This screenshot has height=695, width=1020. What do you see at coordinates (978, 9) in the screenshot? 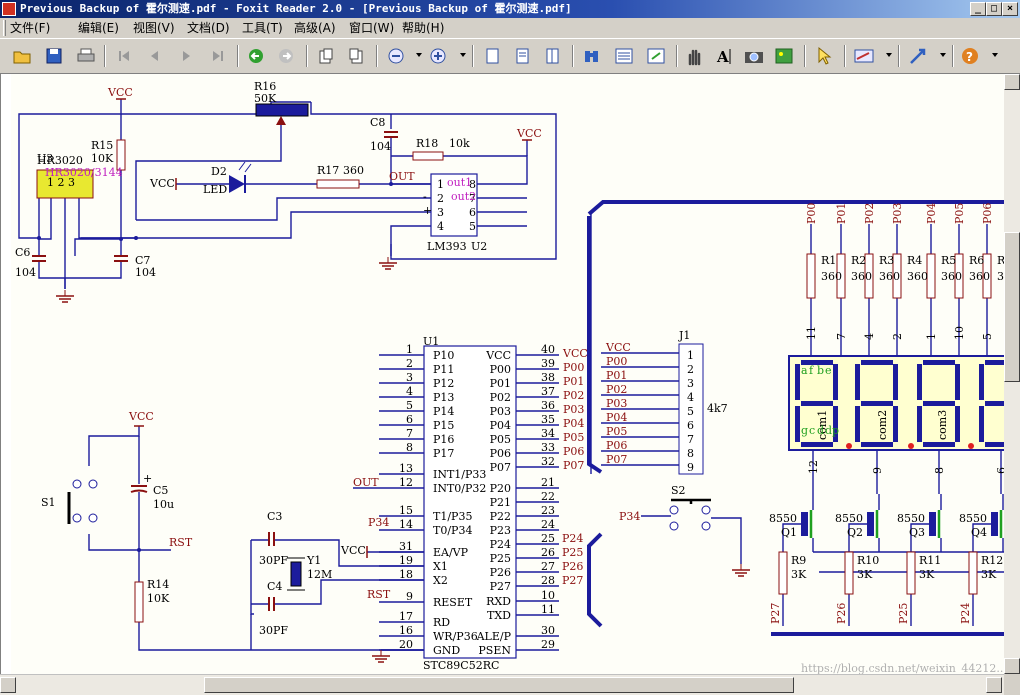
I see `minimize-button: _` at bounding box center [978, 9].